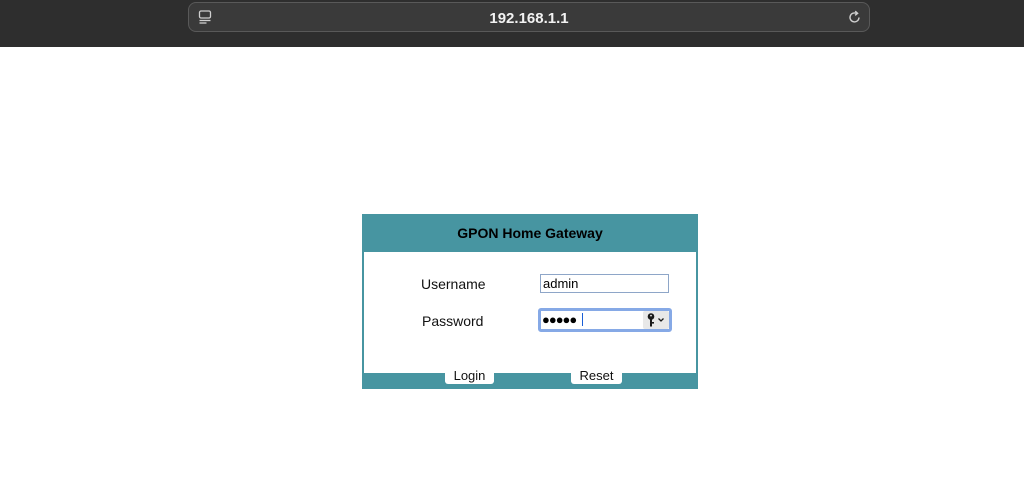 The width and height of the screenshot is (1024, 497). I want to click on login-button: Login, so click(469, 375).